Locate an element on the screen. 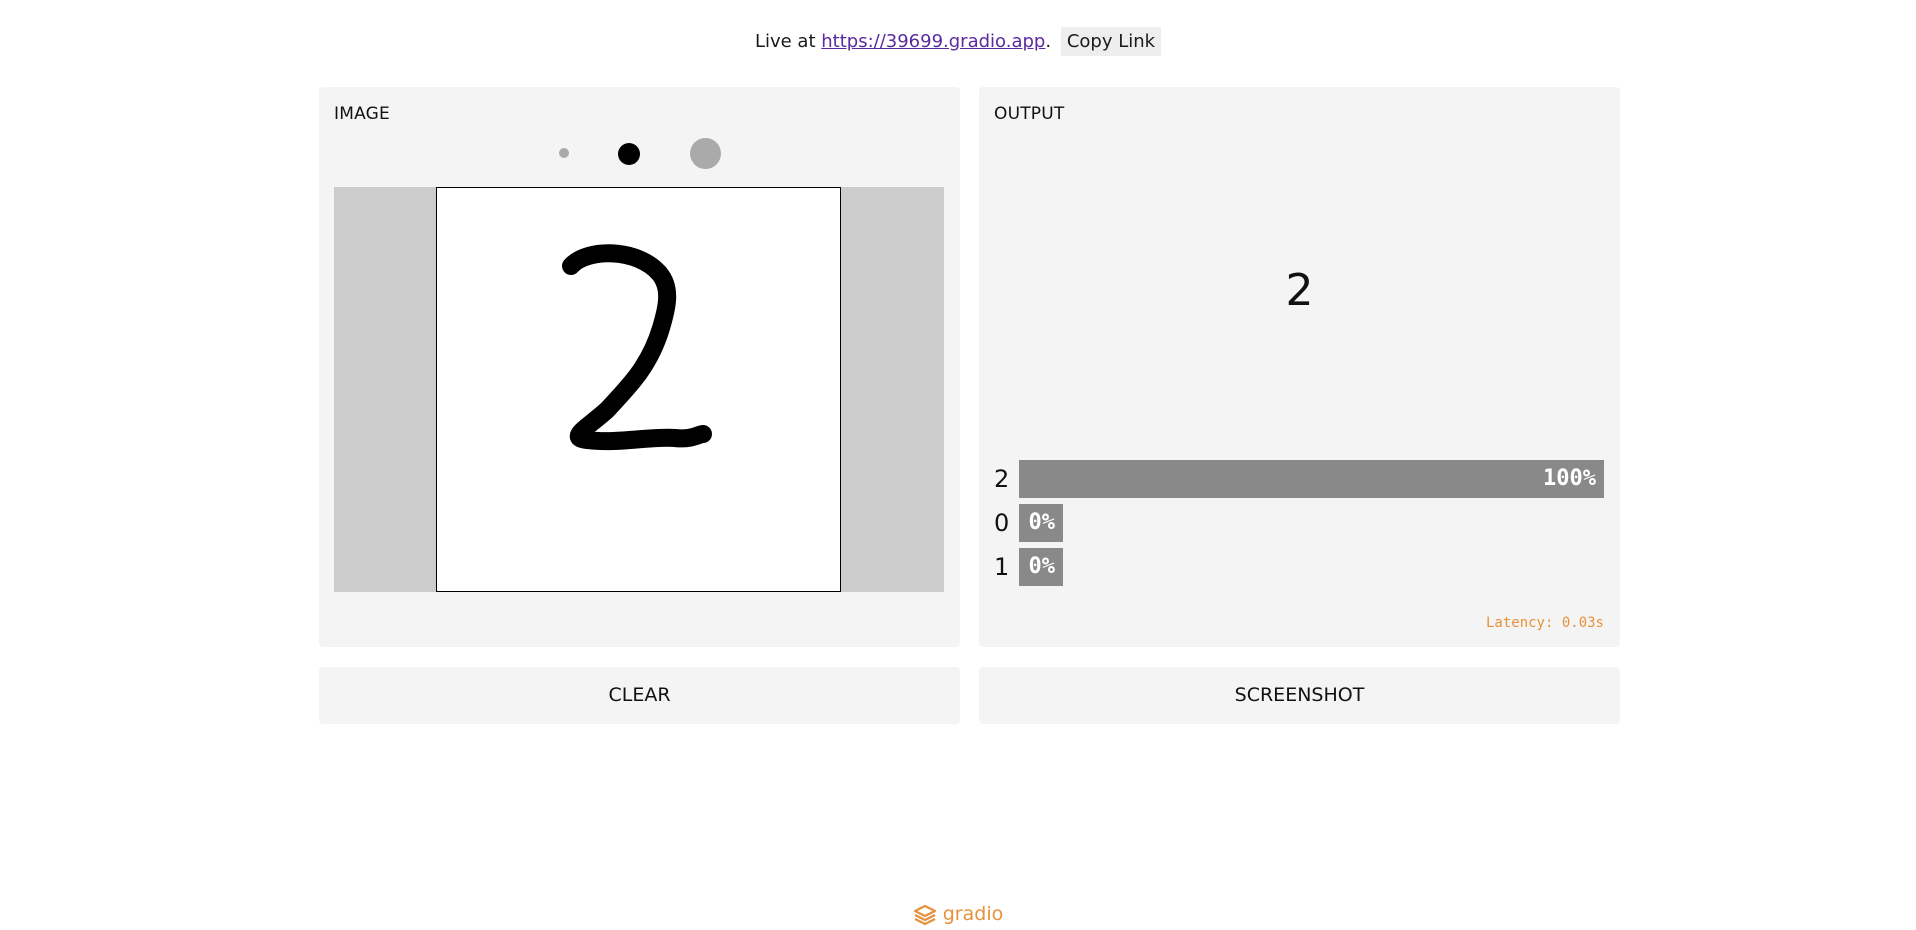  live-prefix: Live at is located at coordinates (785, 41).